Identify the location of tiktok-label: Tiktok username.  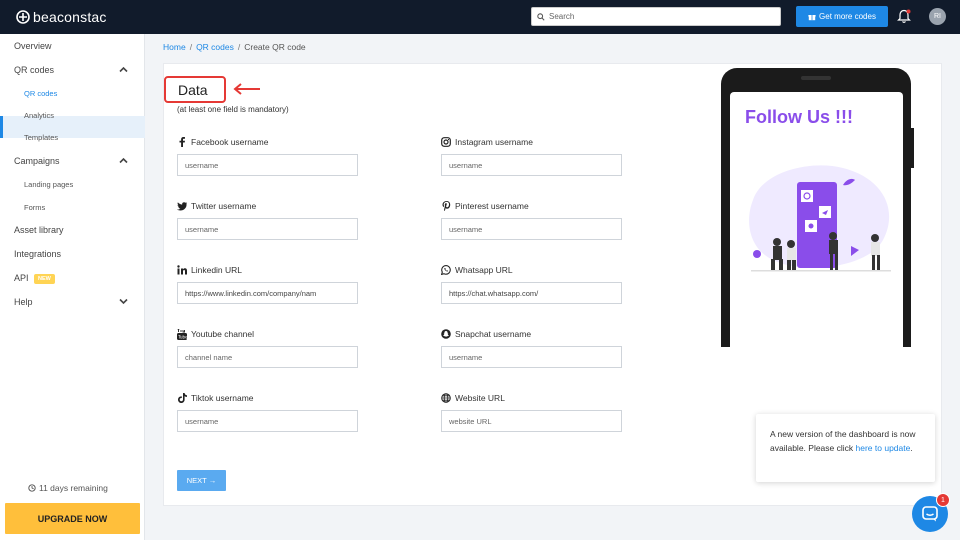
(215, 398).